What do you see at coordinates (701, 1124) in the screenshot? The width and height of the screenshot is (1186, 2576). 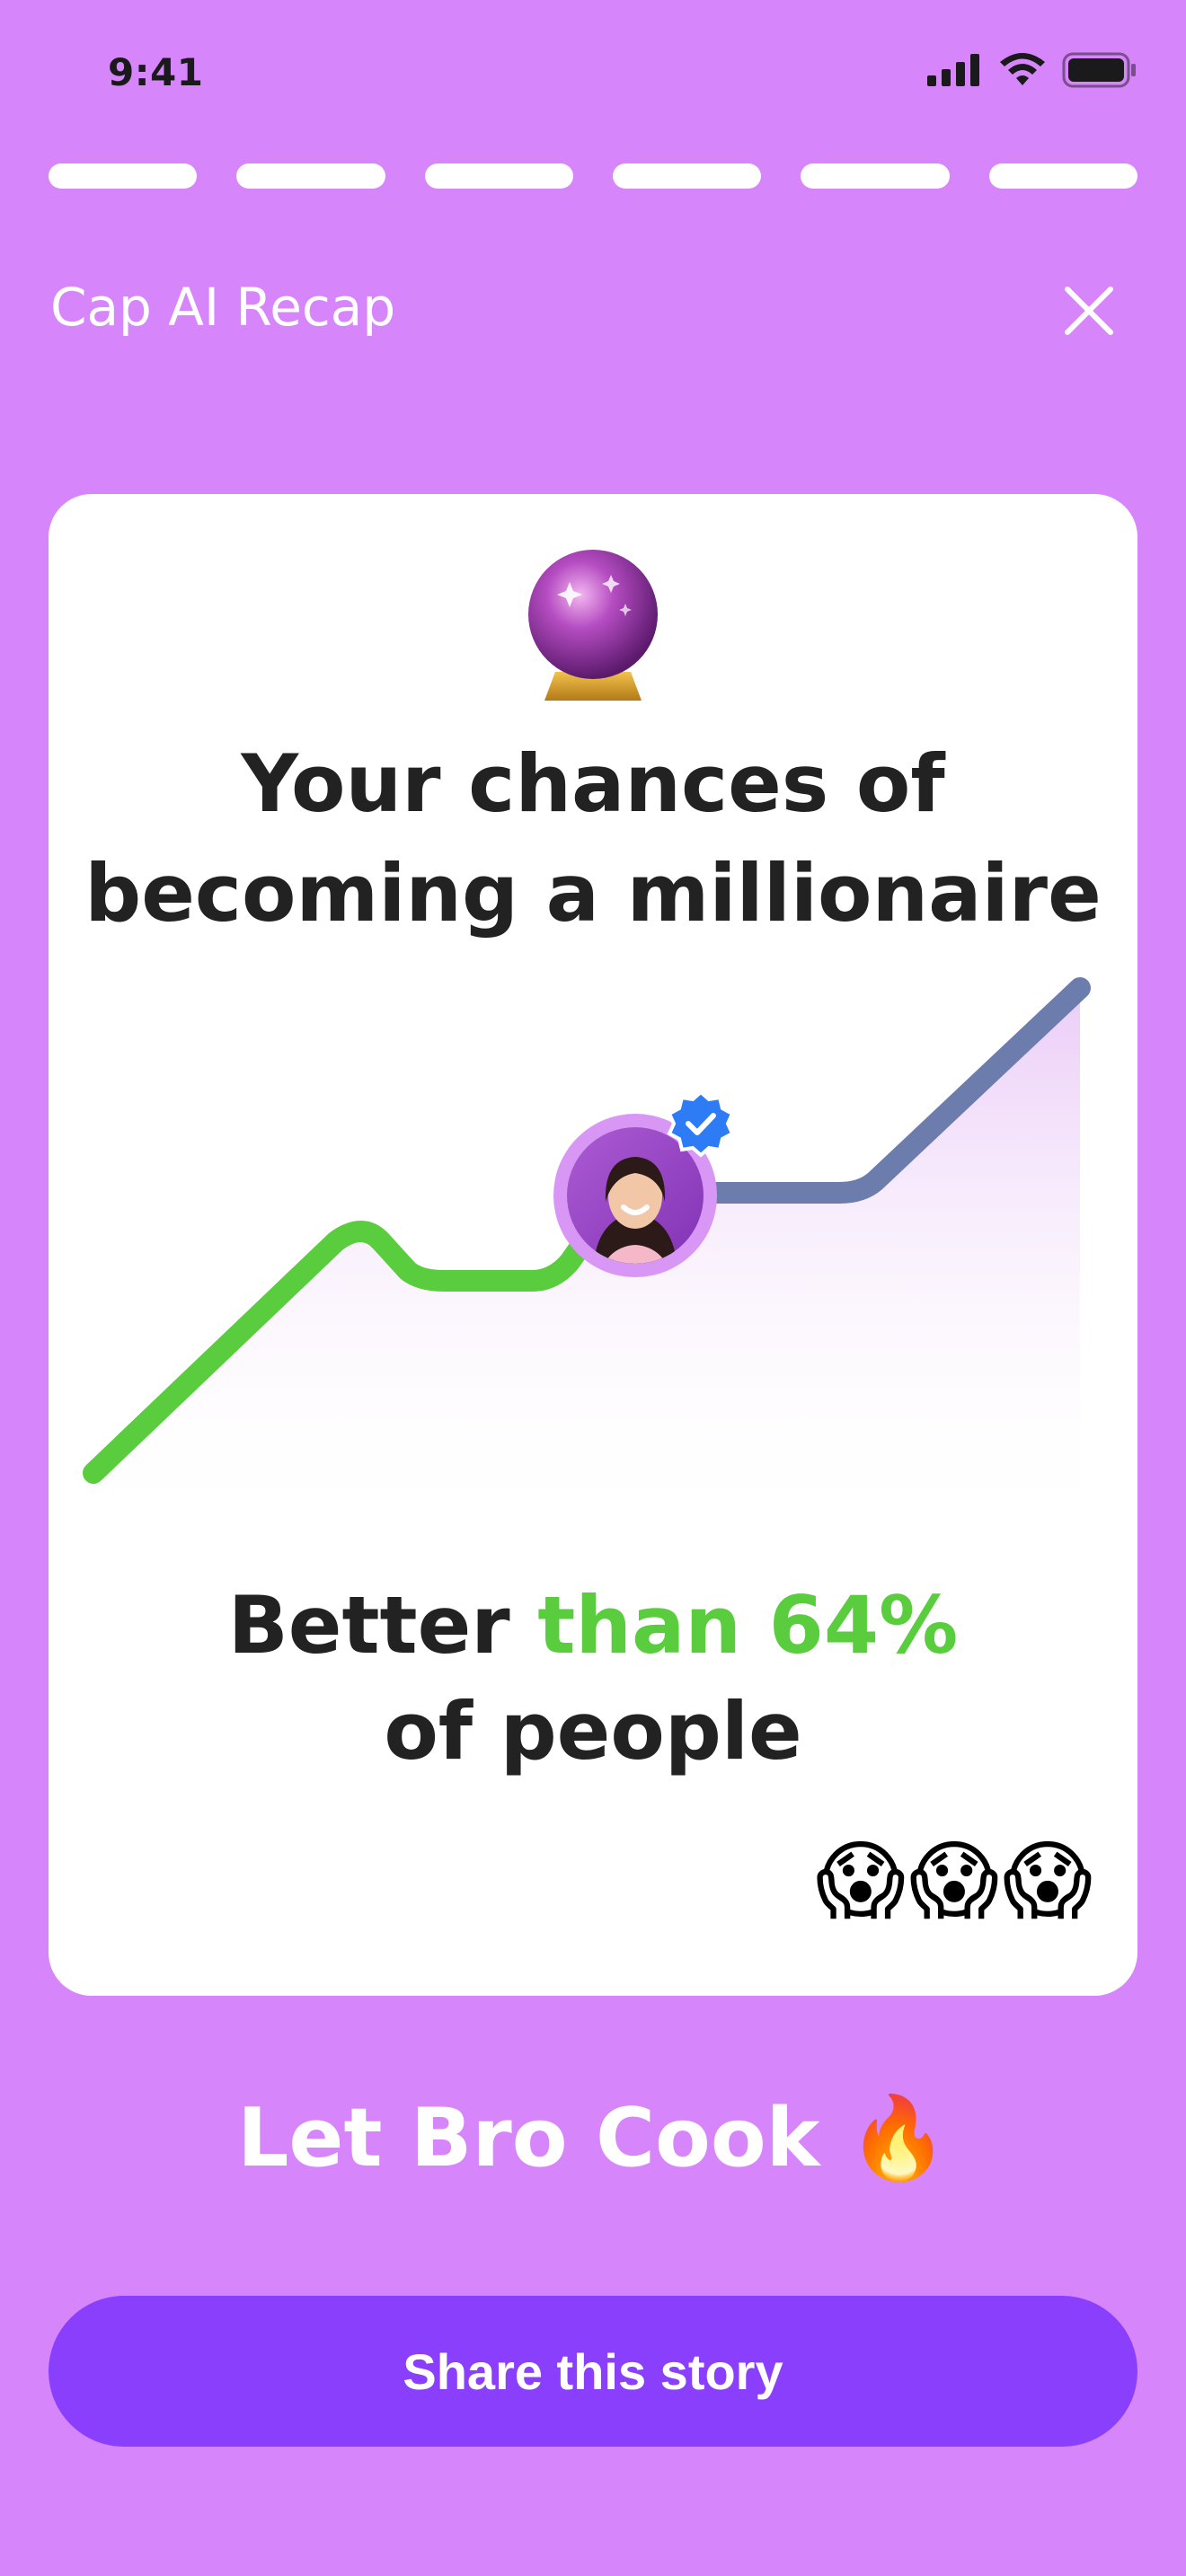 I see `verified-badge-icon` at bounding box center [701, 1124].